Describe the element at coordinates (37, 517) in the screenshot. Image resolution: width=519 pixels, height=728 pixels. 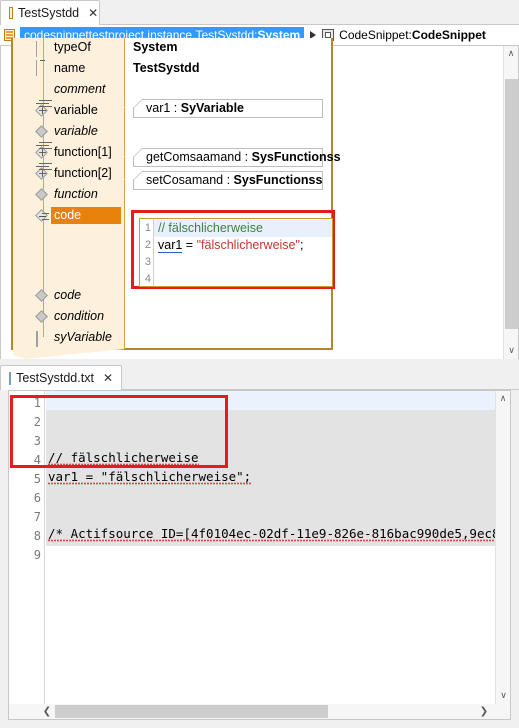
I see `line-number: 7` at that location.